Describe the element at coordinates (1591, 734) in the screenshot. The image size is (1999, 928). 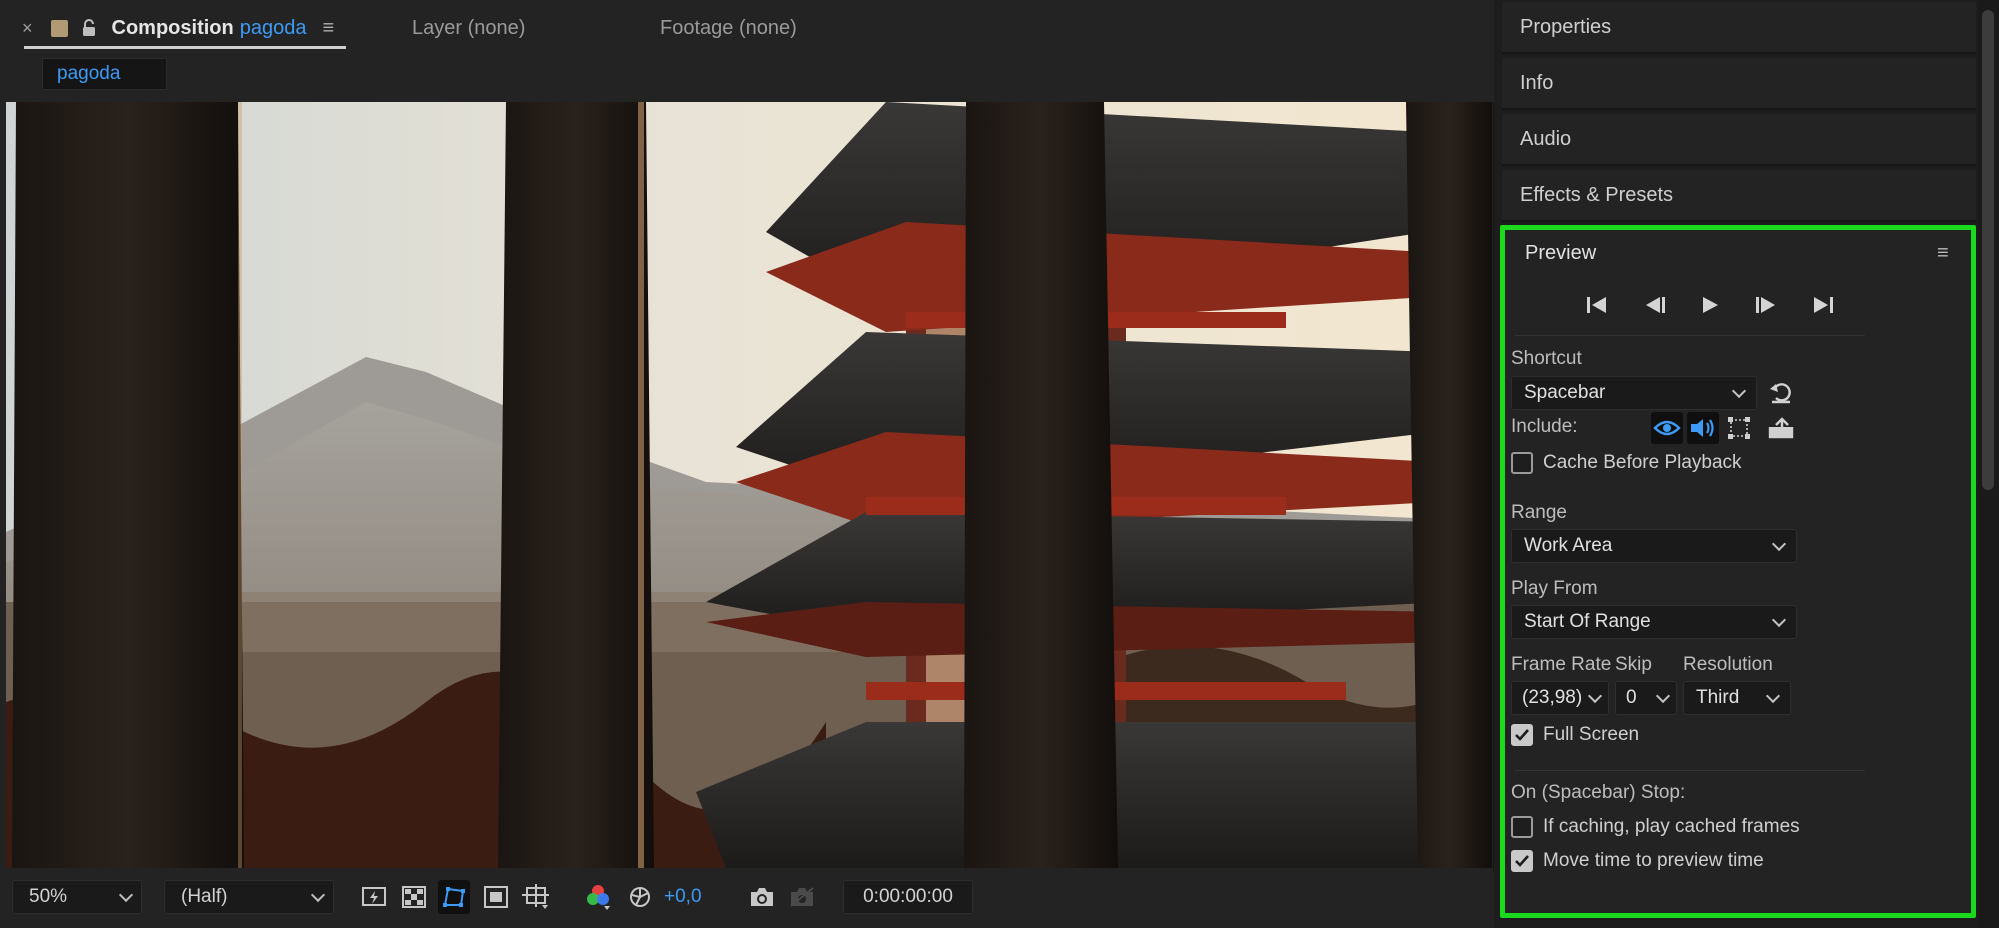
I see `full-screen-label: Full Screen` at that location.